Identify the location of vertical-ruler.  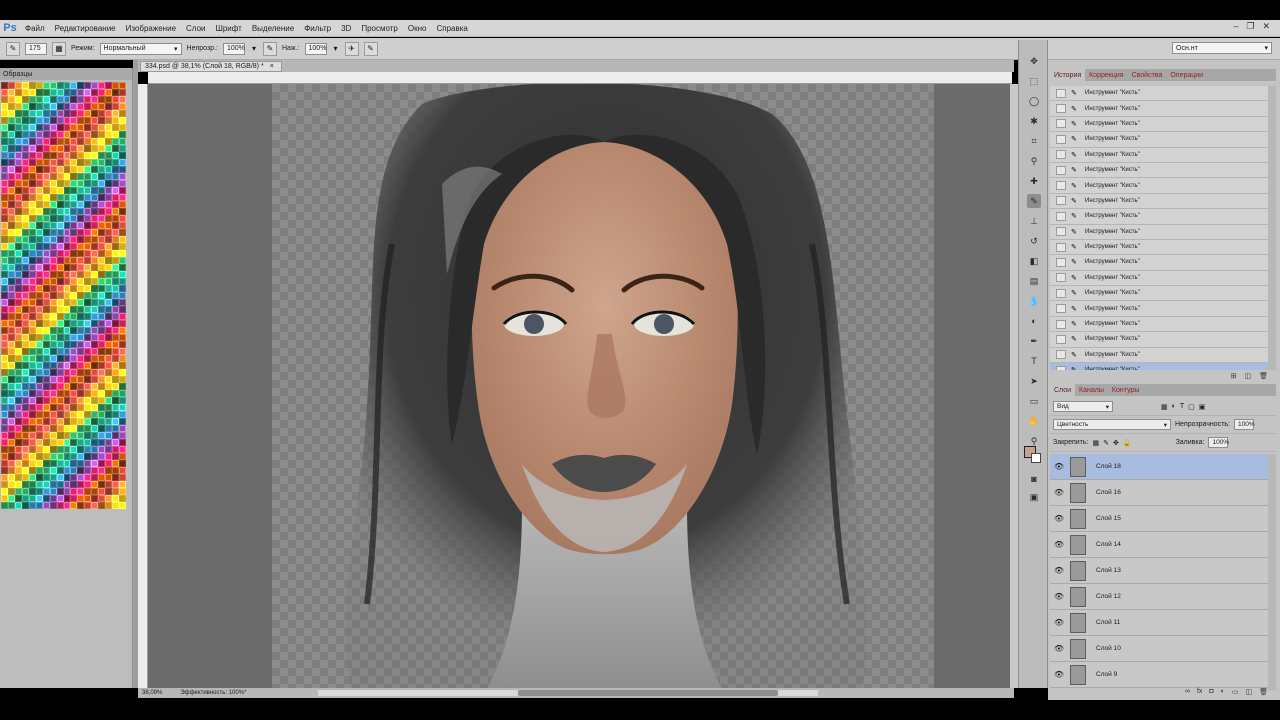
(143, 386).